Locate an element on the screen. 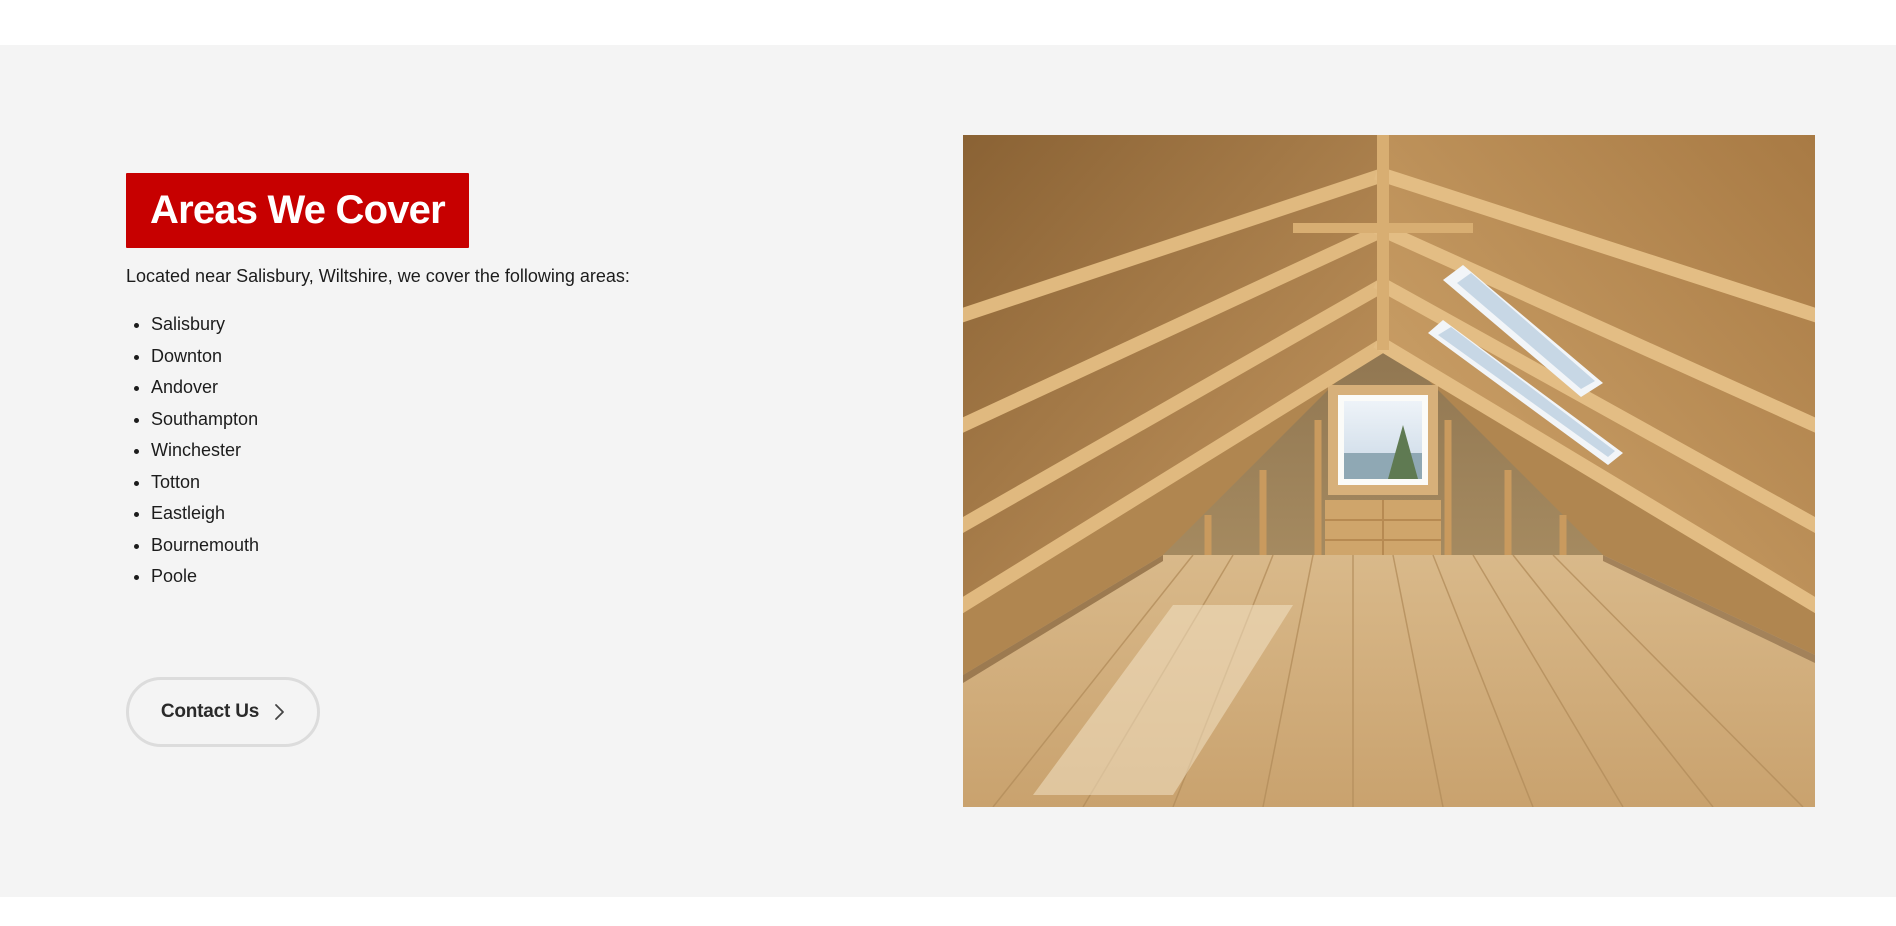 The height and width of the screenshot is (926, 1896). list-item: Southampton is located at coordinates (488, 420).